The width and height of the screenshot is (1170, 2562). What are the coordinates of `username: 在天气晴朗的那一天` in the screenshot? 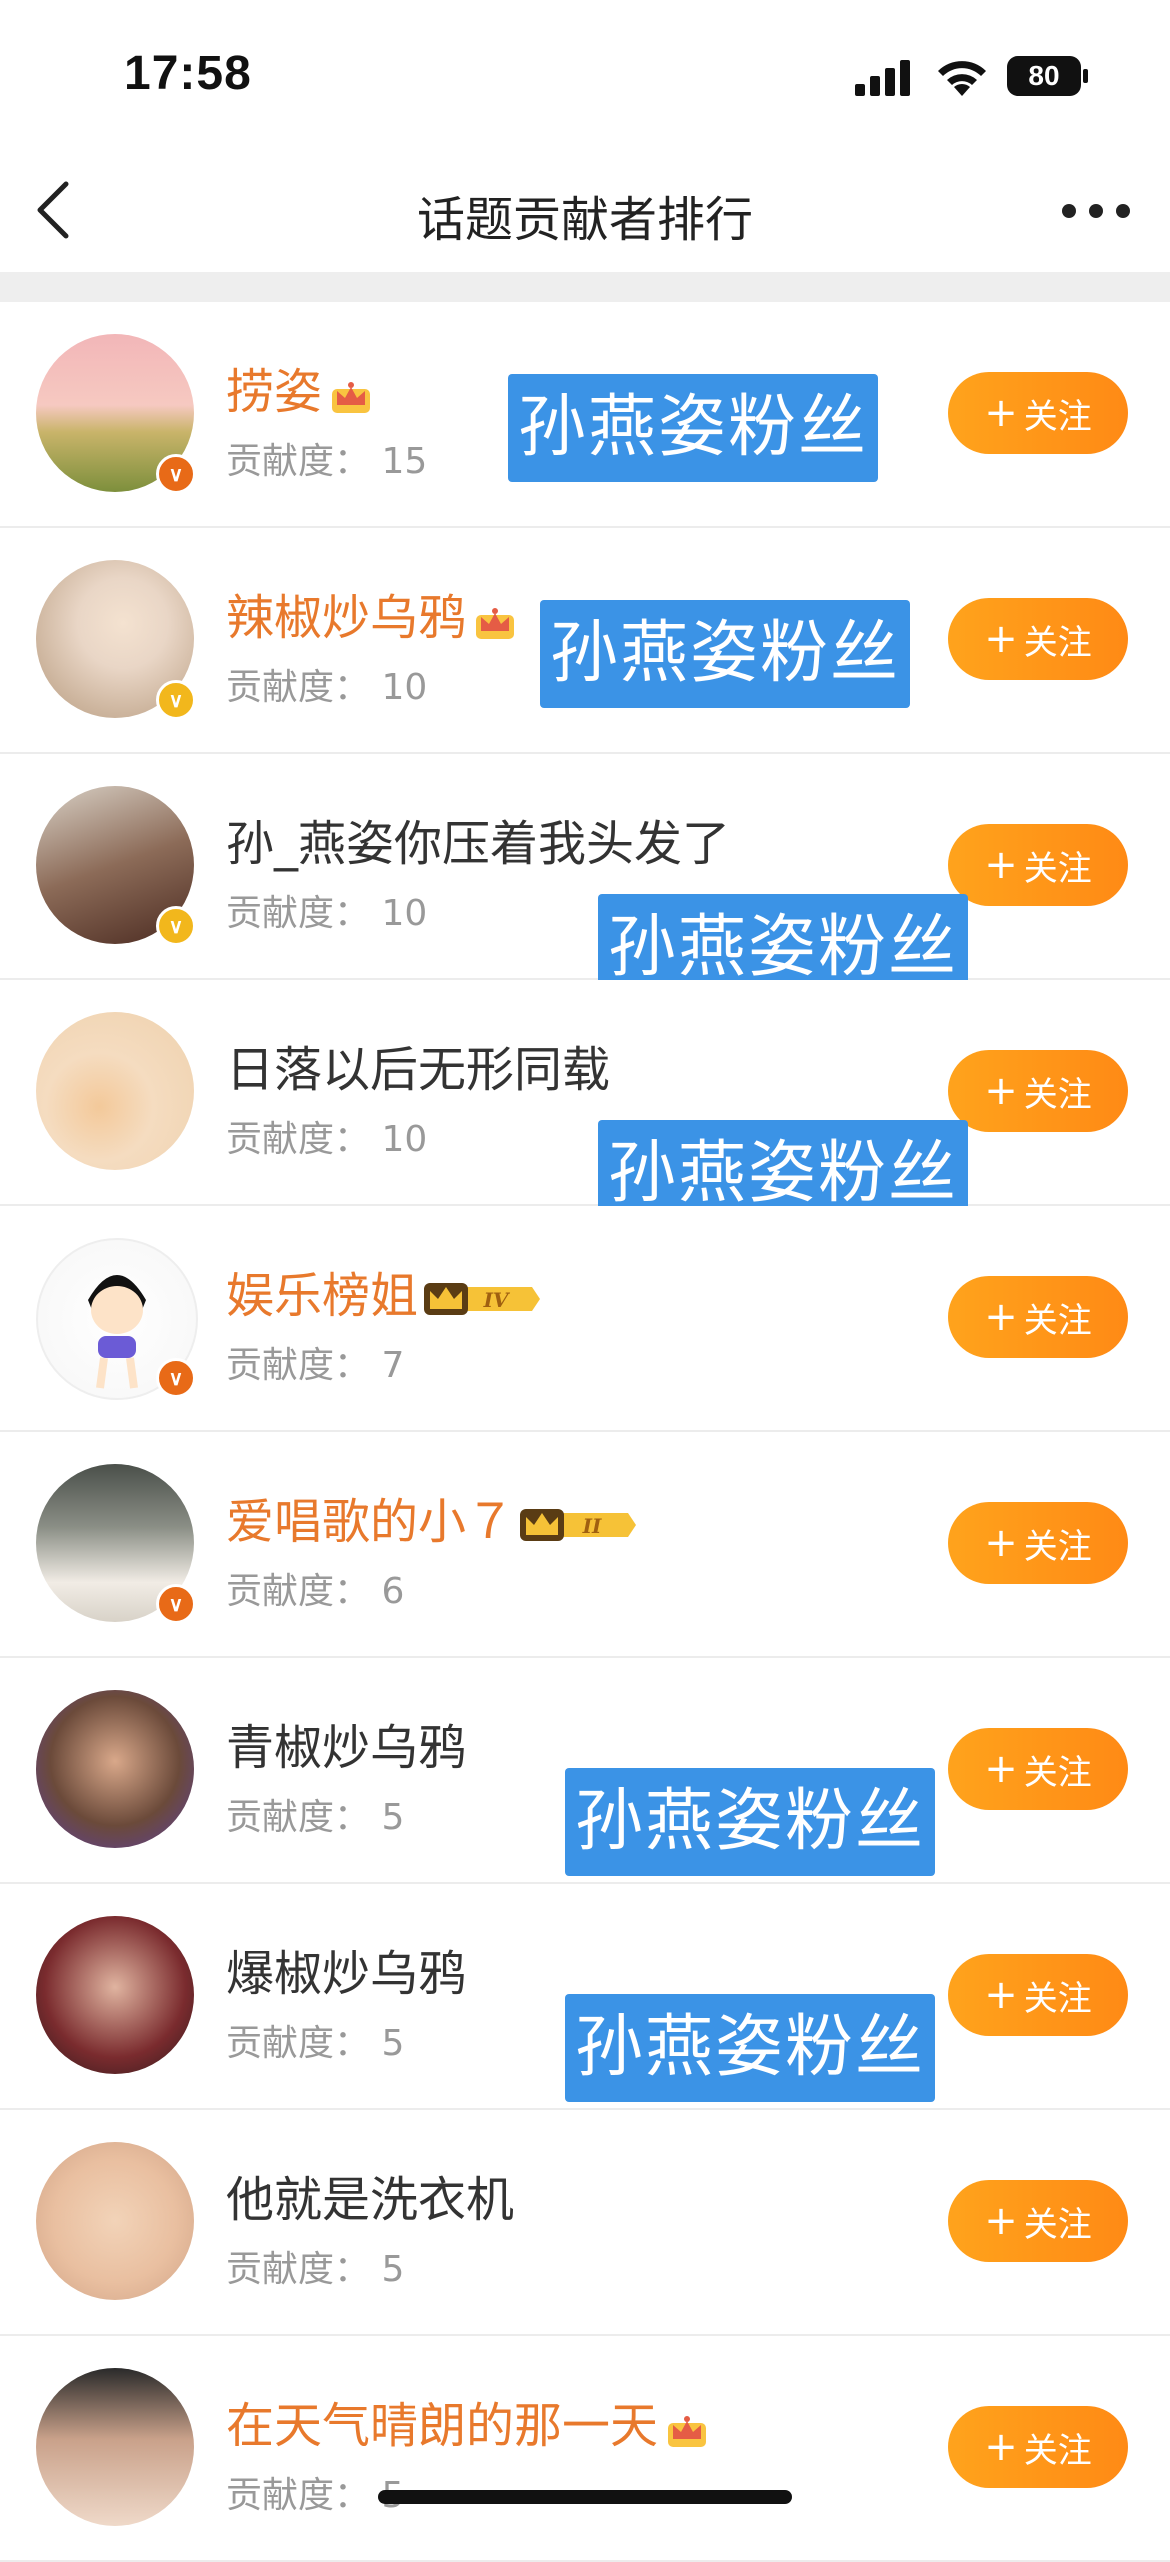 It's located at (468, 2421).